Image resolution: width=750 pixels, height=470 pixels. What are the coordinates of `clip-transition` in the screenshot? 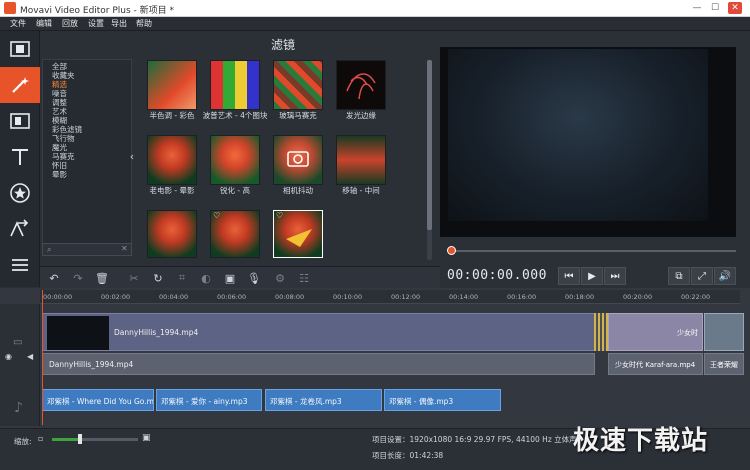 It's located at (601, 332).